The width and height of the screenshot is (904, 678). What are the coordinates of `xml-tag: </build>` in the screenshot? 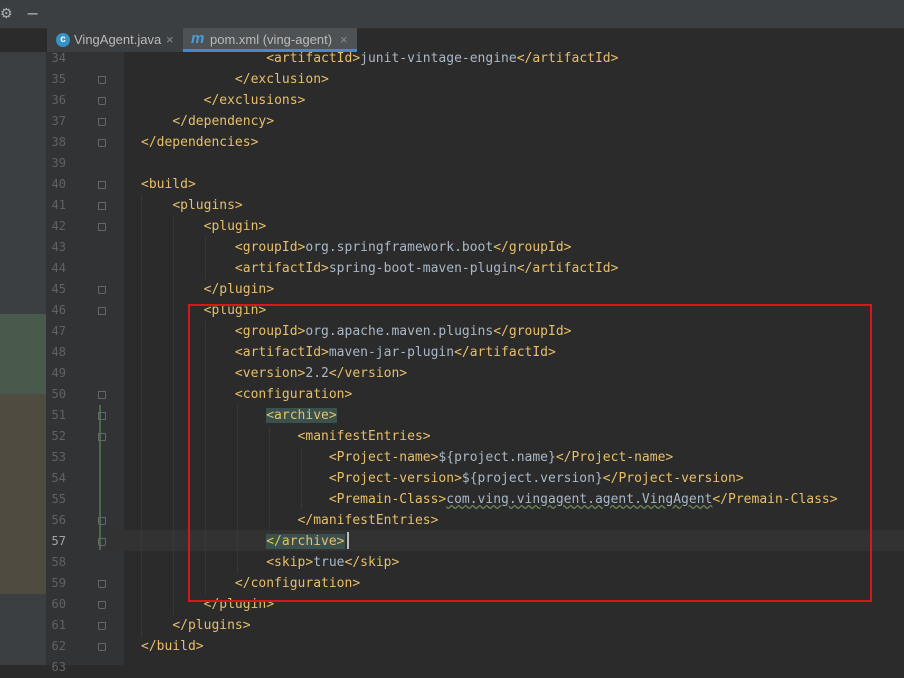 It's located at (172, 646).